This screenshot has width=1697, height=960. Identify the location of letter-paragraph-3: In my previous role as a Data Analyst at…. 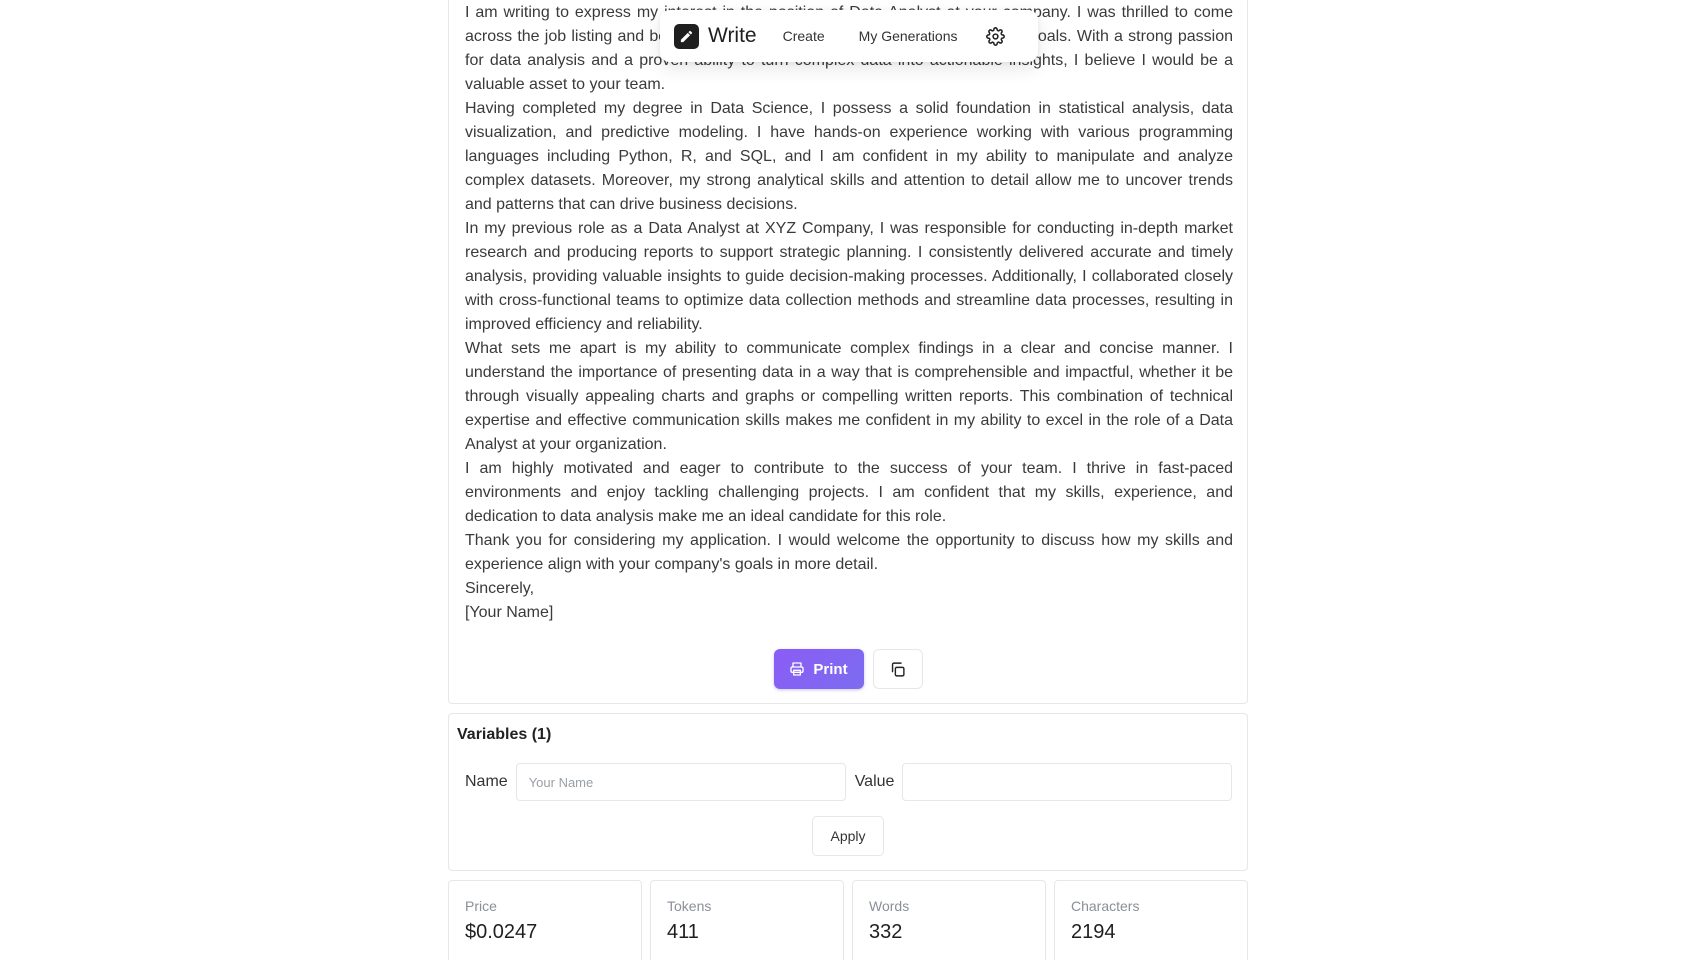
(849, 276).